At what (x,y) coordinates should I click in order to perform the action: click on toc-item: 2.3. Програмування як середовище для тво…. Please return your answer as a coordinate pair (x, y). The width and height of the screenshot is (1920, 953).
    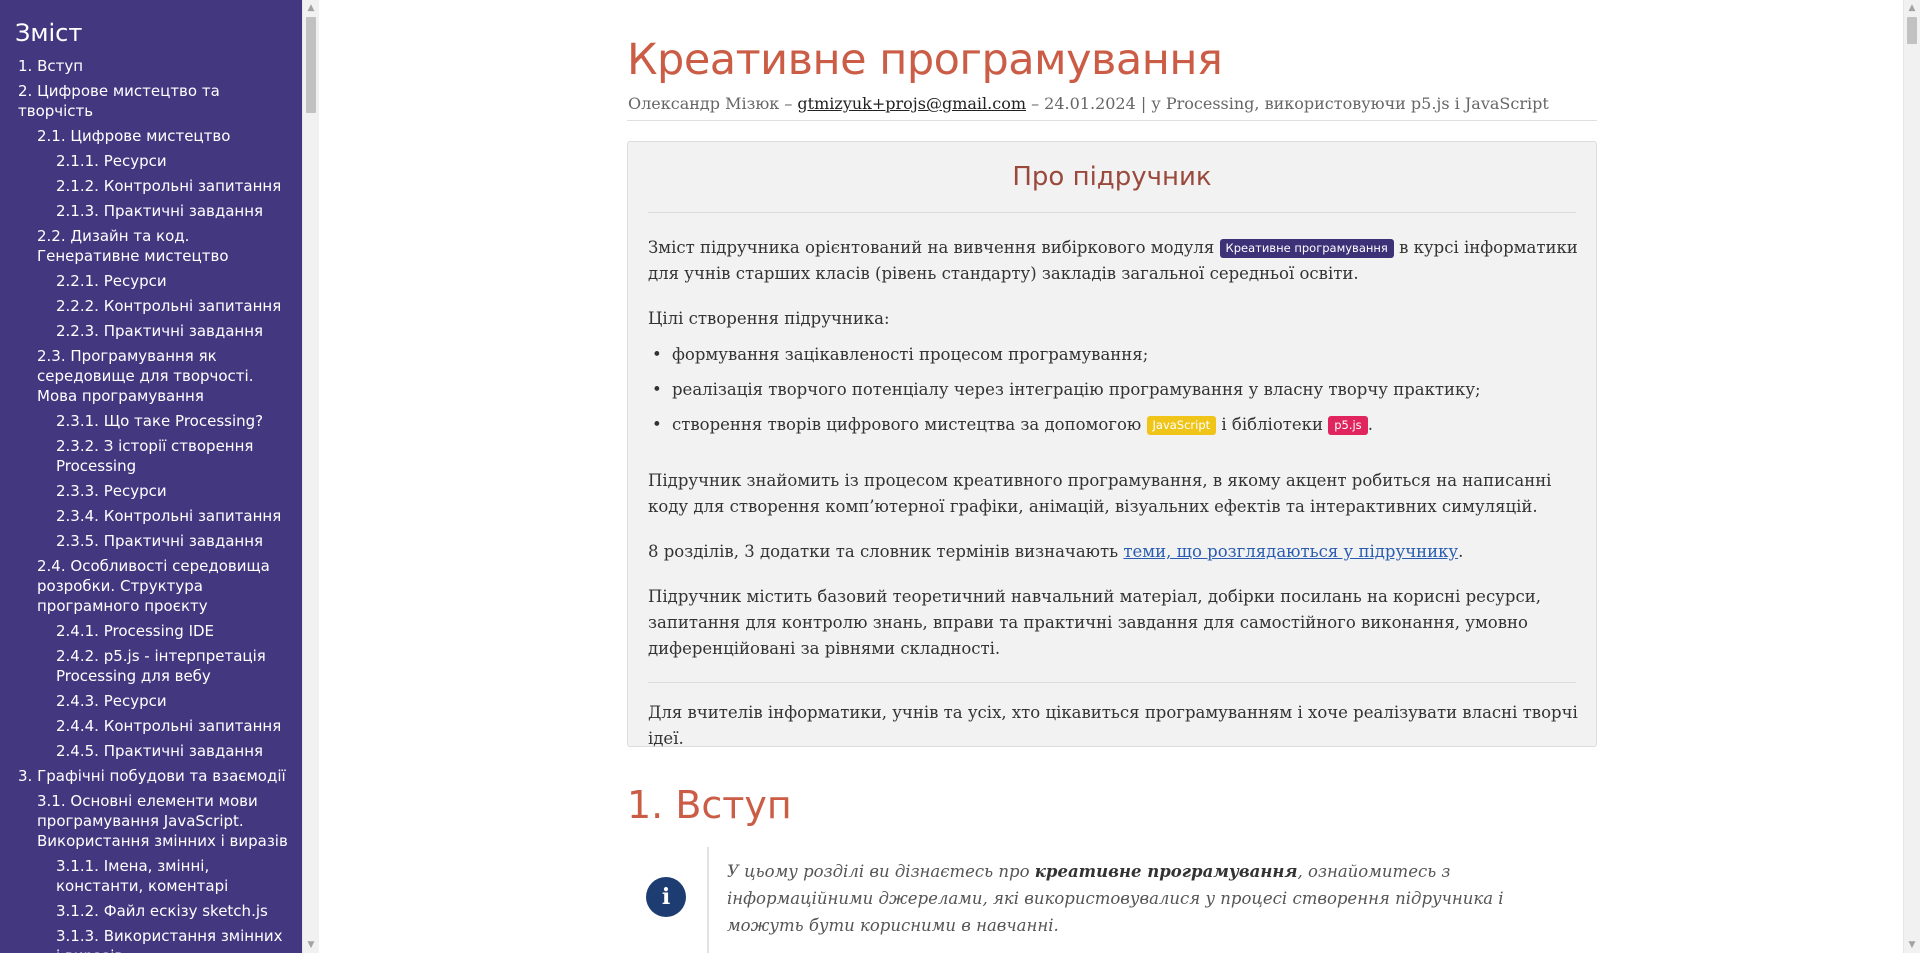
    Looking at the image, I should click on (151, 376).